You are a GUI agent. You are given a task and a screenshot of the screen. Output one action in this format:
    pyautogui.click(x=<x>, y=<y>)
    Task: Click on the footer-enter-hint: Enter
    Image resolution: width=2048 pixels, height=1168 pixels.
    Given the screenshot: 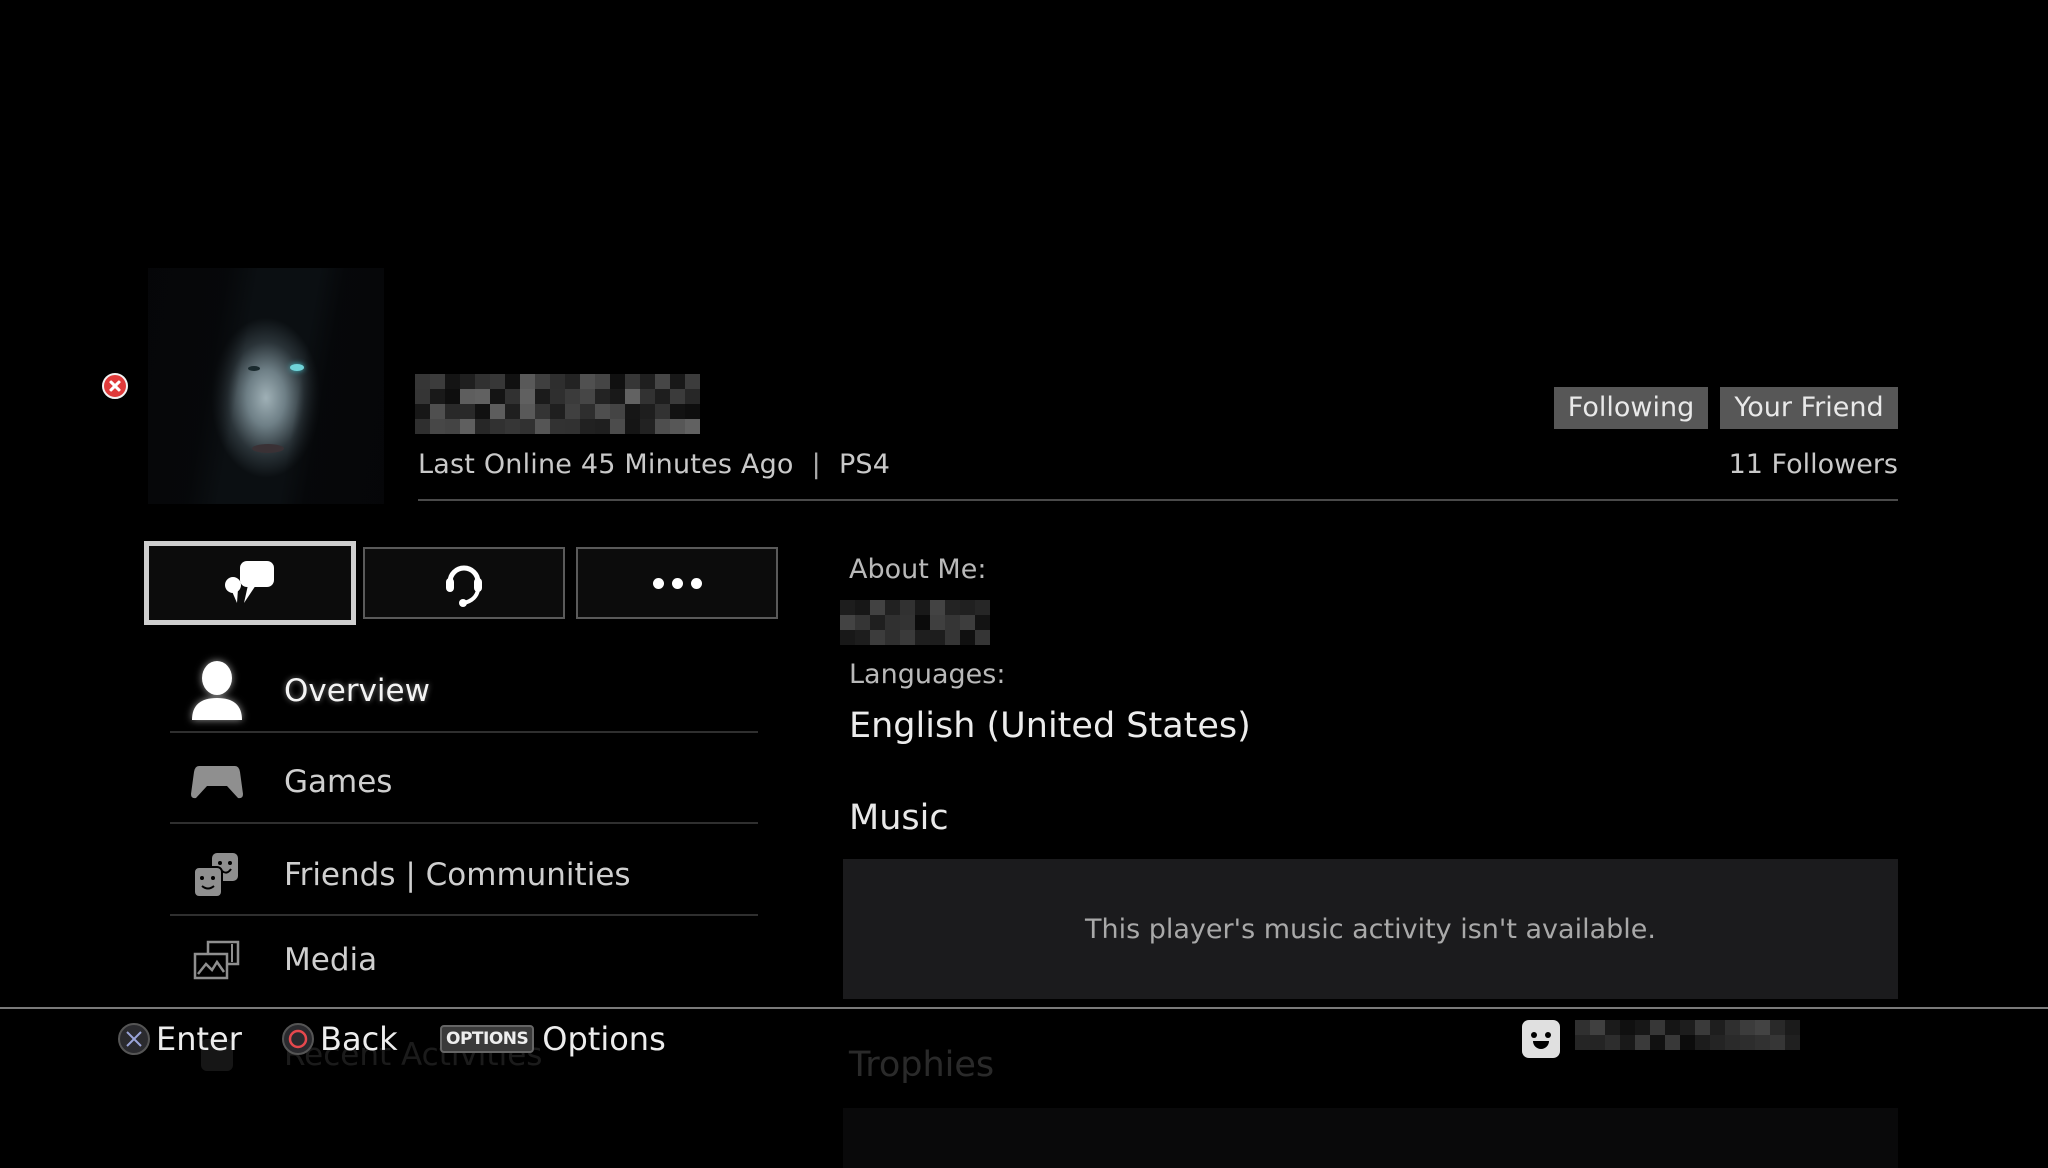 What is the action you would take?
    pyautogui.click(x=180, y=1039)
    